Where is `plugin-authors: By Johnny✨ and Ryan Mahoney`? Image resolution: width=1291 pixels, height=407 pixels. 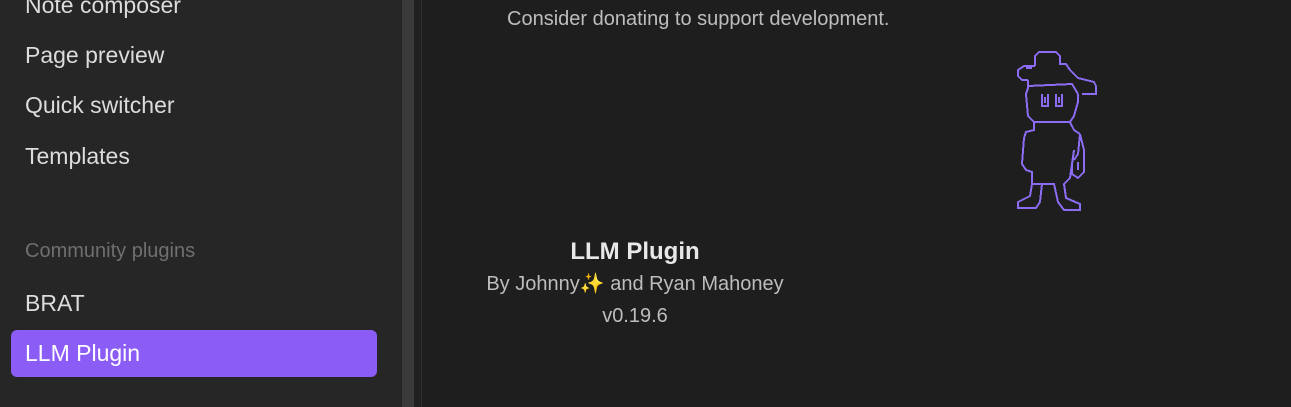
plugin-authors: By Johnny✨ and Ryan Mahoney is located at coordinates (635, 284).